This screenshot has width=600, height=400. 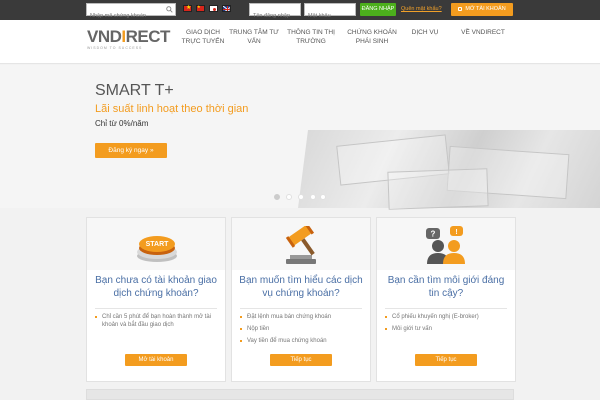 I want to click on stock-search-field, so click(x=131, y=12).